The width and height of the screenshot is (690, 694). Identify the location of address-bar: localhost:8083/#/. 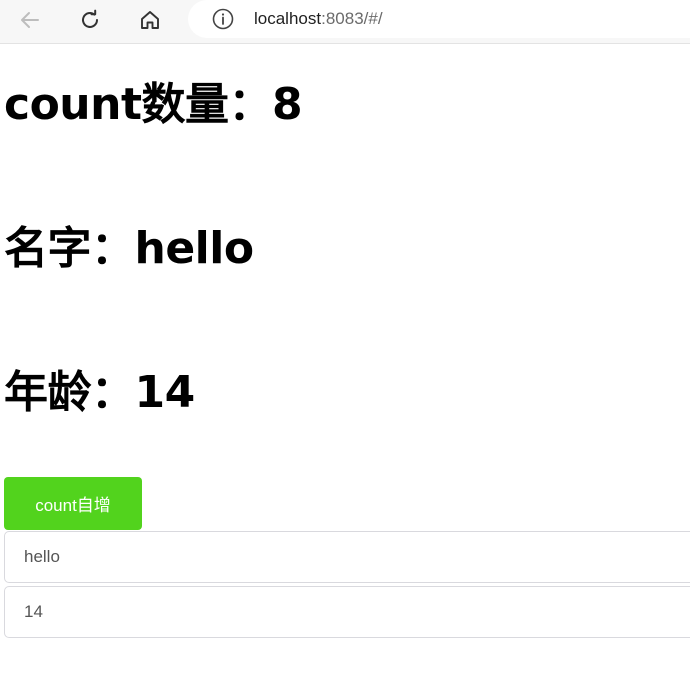
(439, 19).